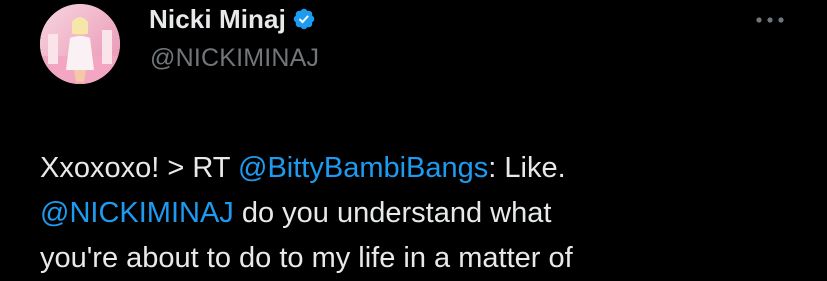 Image resolution: width=827 pixels, height=281 pixels. I want to click on tweet-line-2: @NICKIMINAJ do you understand what, so click(425, 213).